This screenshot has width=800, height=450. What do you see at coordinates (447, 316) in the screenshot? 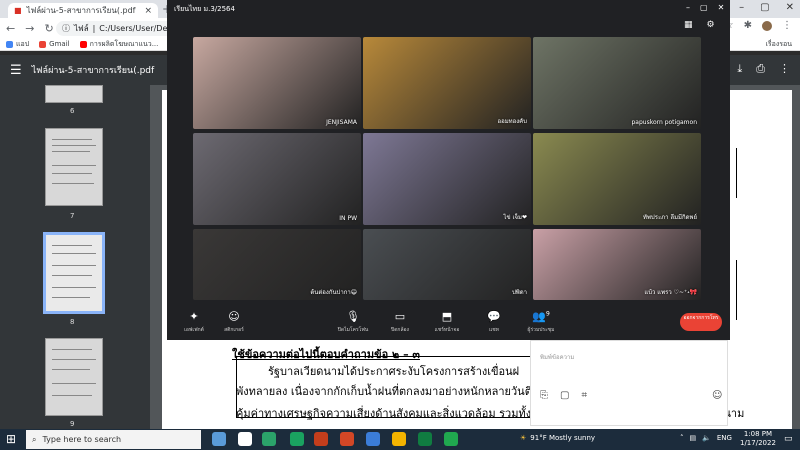
I see `share-screen-icon: ⬒` at bounding box center [447, 316].